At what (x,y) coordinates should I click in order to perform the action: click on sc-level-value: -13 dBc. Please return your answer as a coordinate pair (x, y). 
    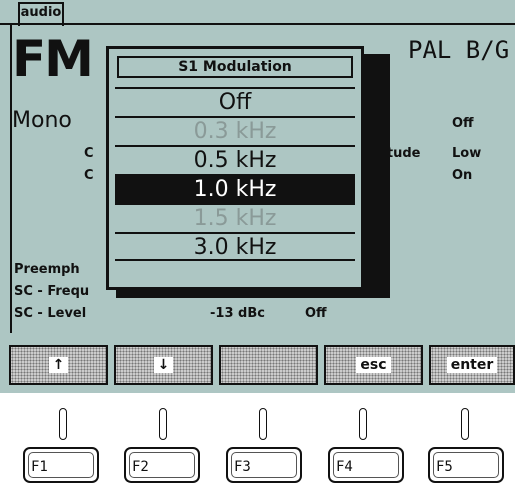
    Looking at the image, I should click on (237, 313).